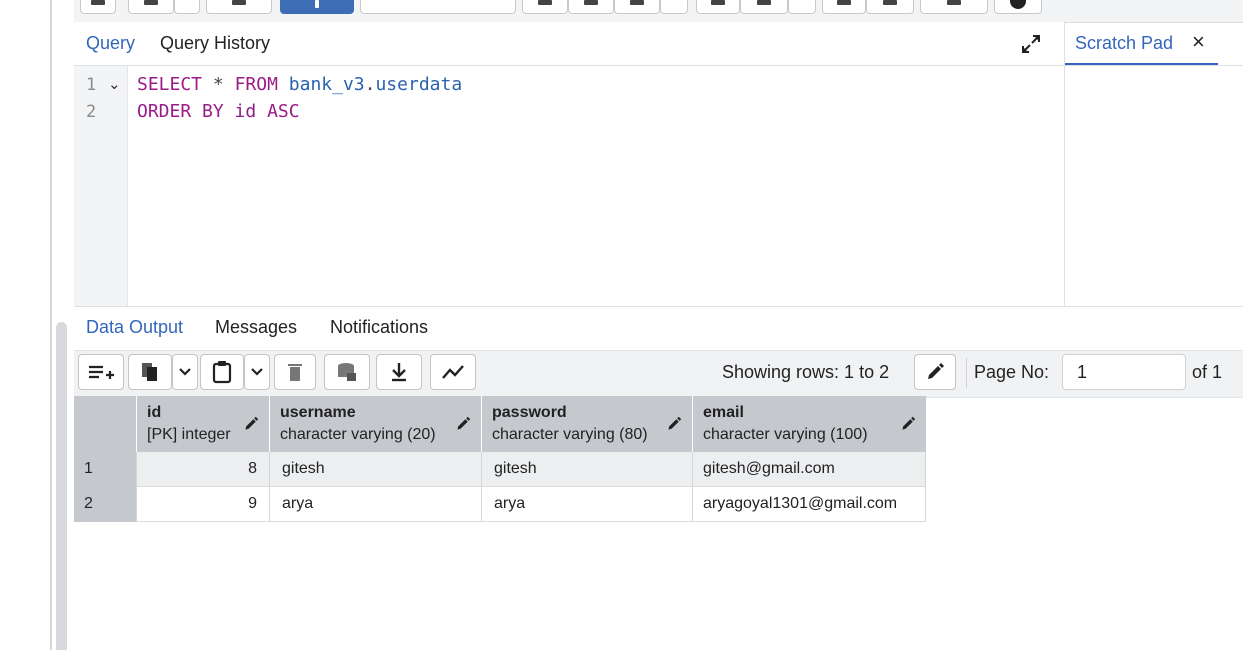 The image size is (1243, 650). Describe the element at coordinates (61, 486) in the screenshot. I see `vertical-scrollbar` at that location.